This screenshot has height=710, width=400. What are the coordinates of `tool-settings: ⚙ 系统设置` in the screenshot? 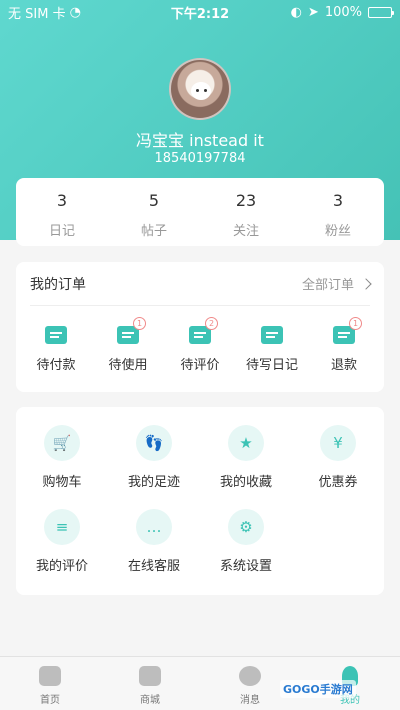 It's located at (246, 551).